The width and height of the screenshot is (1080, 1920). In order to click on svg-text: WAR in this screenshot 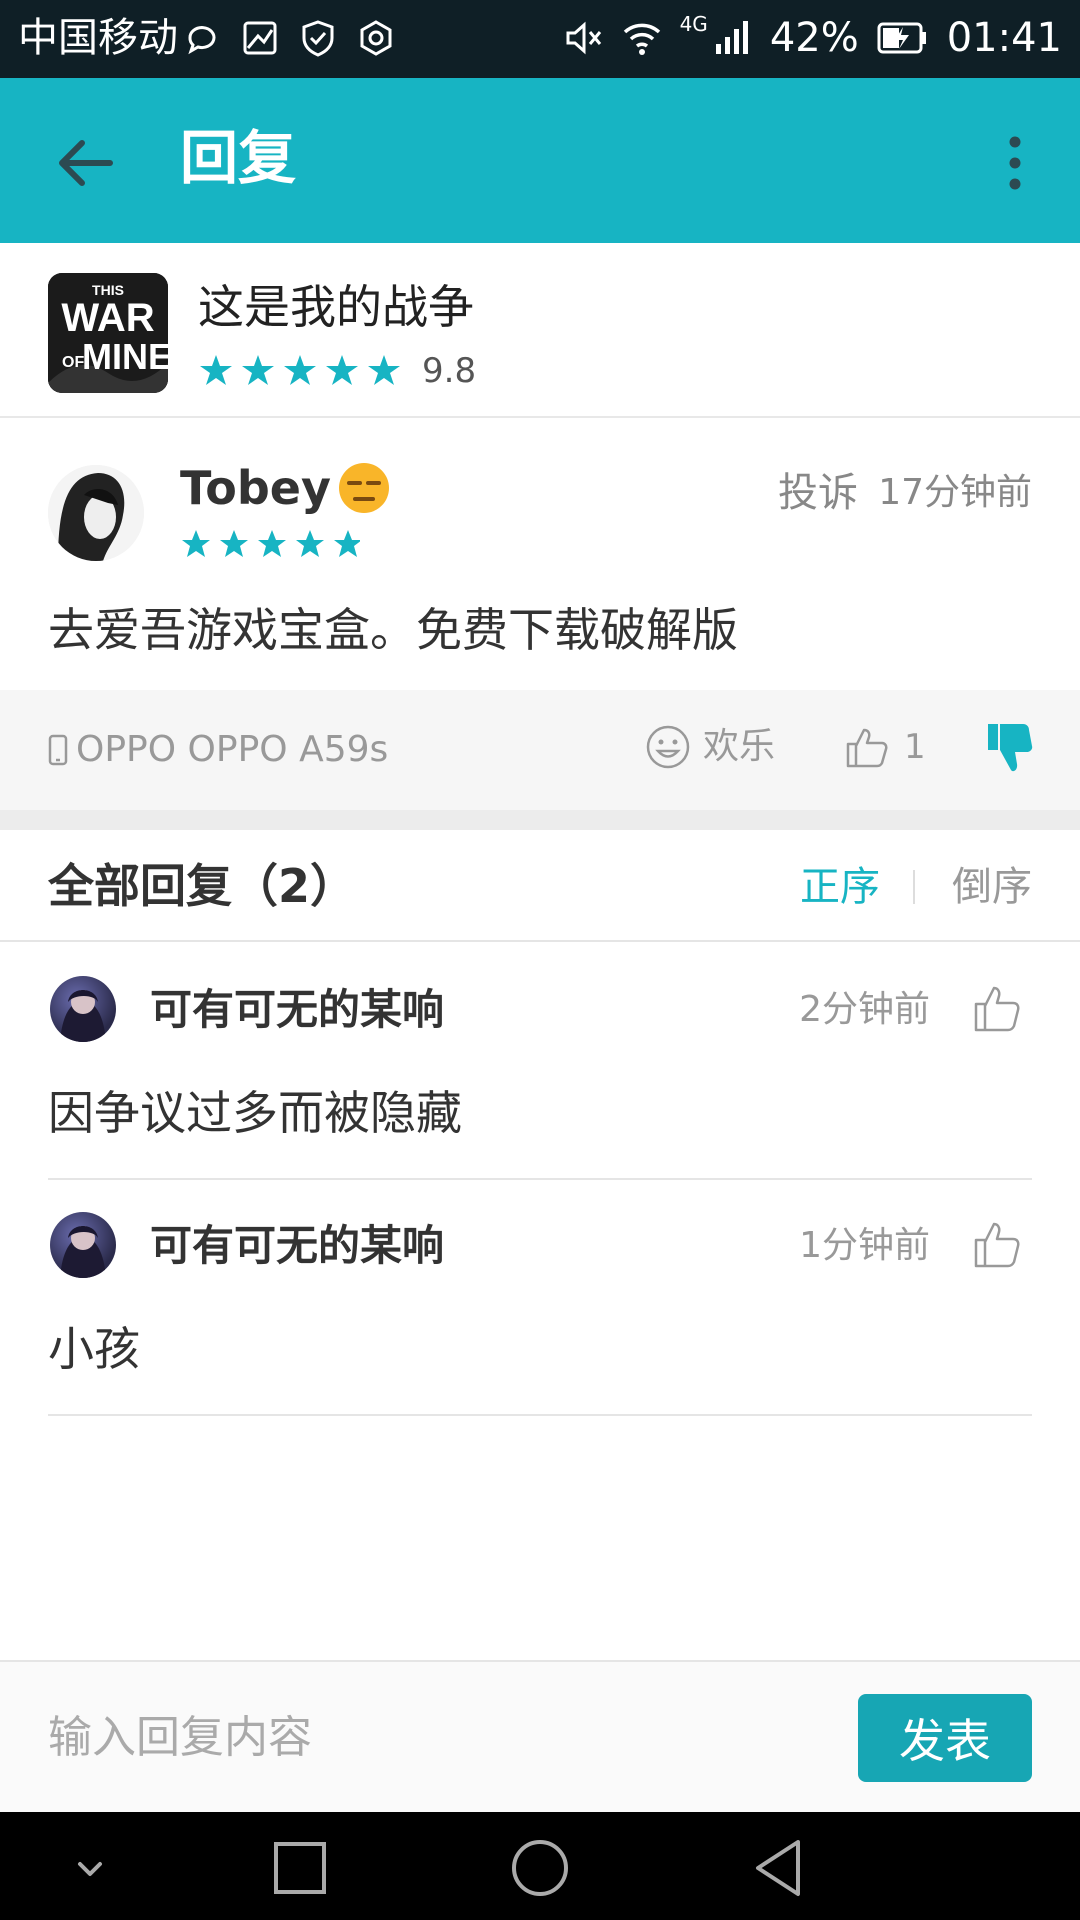, I will do `click(107, 318)`.